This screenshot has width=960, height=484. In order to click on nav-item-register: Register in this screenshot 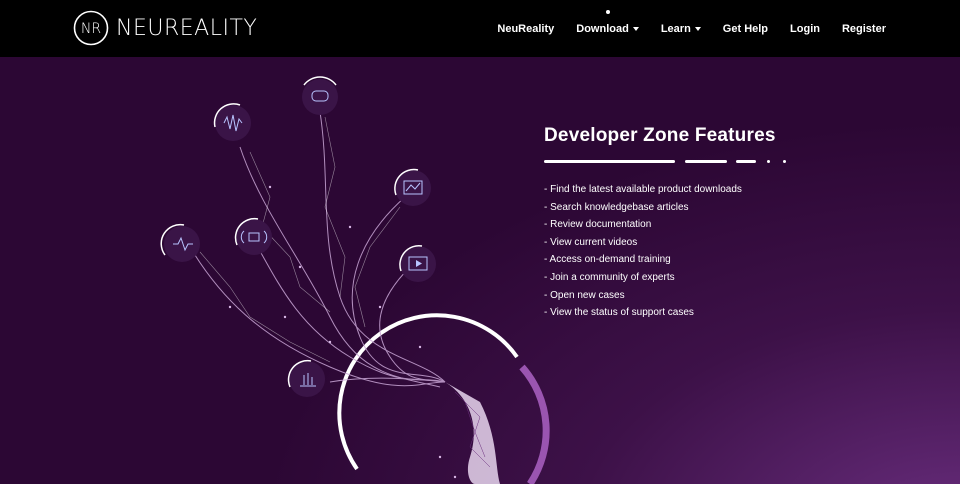, I will do `click(864, 29)`.